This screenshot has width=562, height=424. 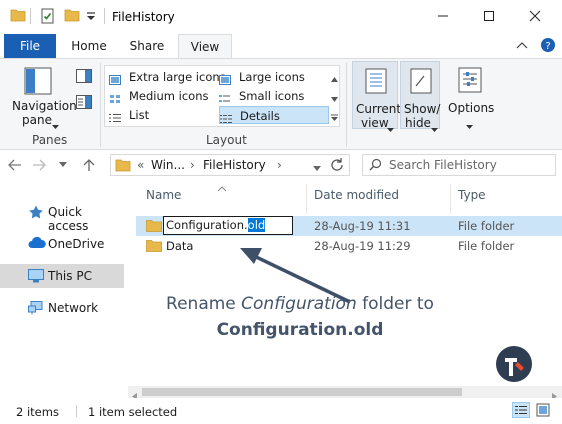 I want to click on search-box: Search FileHistory, so click(x=459, y=165).